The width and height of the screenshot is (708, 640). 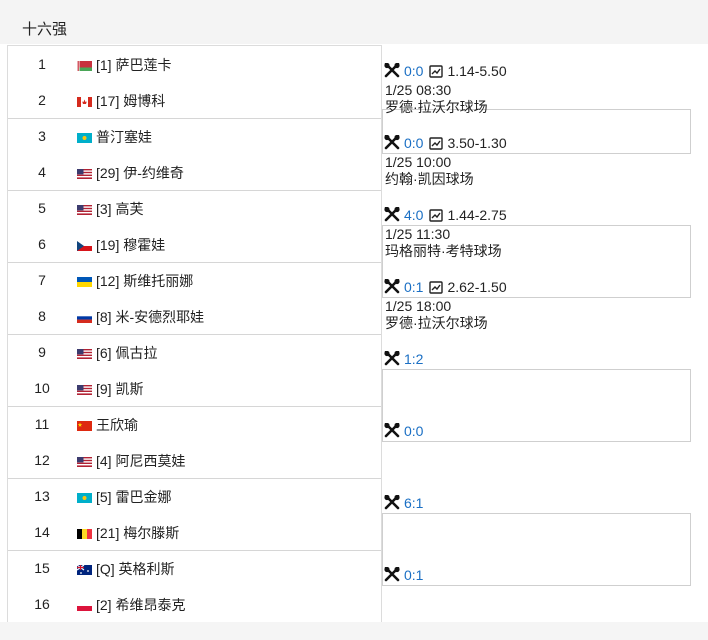 What do you see at coordinates (194, 136) in the screenshot?
I see `player-row: 3 普汀塞娃` at bounding box center [194, 136].